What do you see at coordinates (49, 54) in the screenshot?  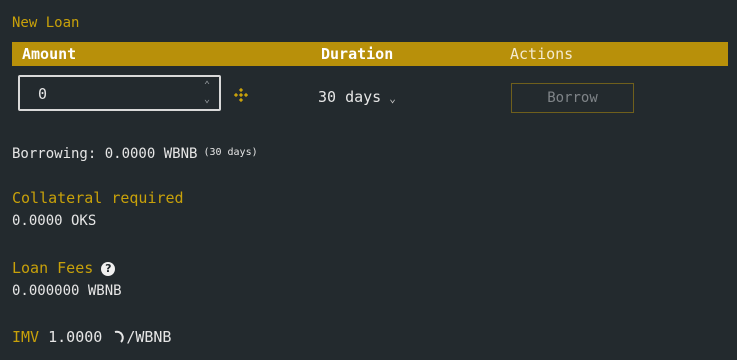 I see `column-header-amount: Amount` at bounding box center [49, 54].